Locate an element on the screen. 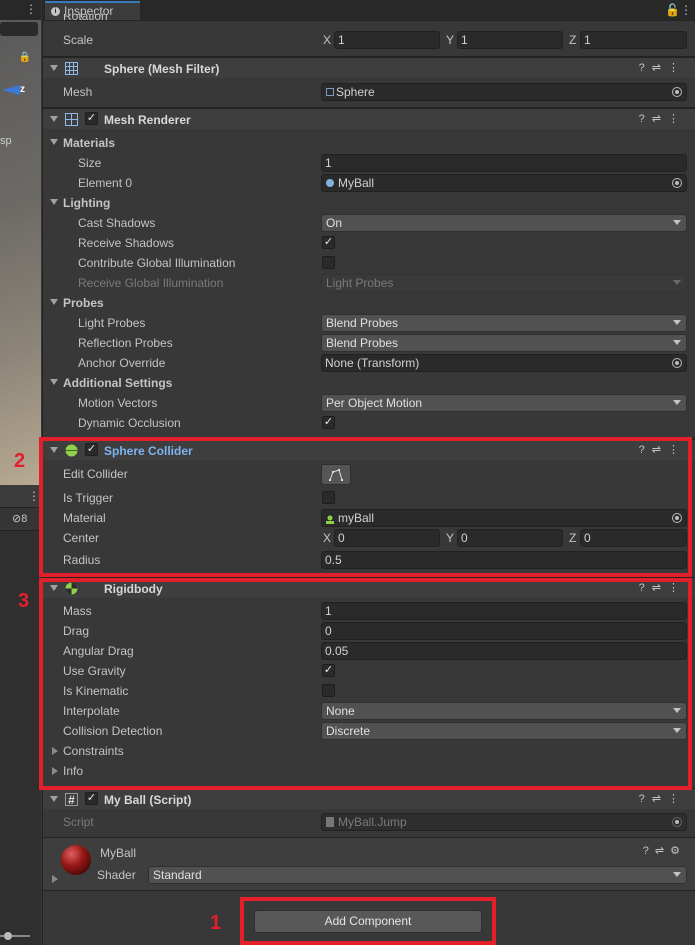 Image resolution: width=695 pixels, height=945 pixels. element0-value: MyBall is located at coordinates (356, 183).